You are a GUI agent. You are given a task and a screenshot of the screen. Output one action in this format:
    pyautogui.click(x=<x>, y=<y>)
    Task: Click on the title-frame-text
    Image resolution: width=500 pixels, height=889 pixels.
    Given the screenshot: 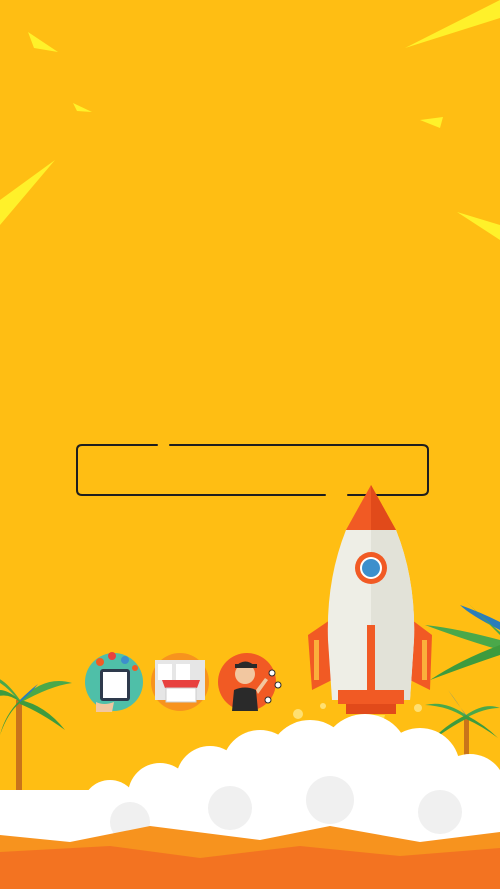 What is the action you would take?
    pyautogui.click(x=253, y=471)
    